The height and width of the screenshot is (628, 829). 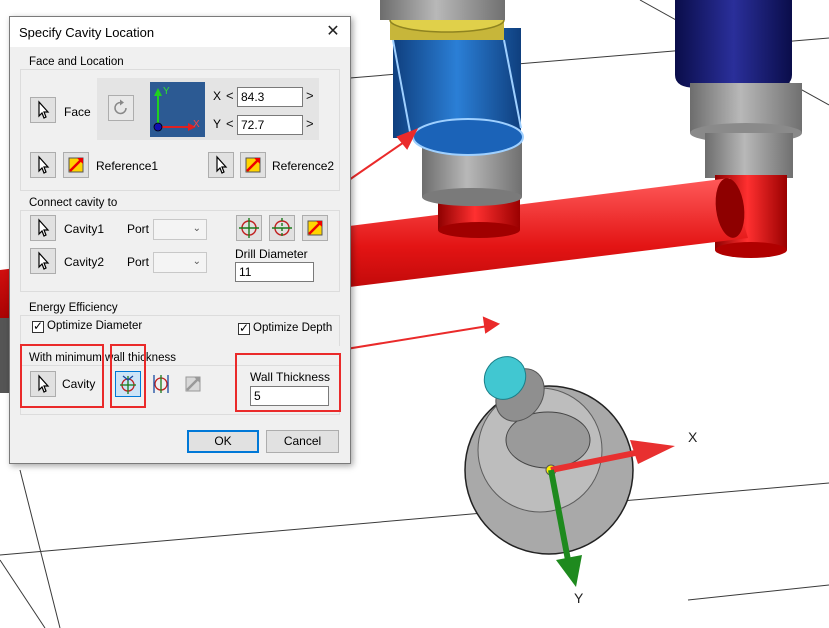 I want to click on dialog-title: Specify Cavity Location, so click(x=87, y=32).